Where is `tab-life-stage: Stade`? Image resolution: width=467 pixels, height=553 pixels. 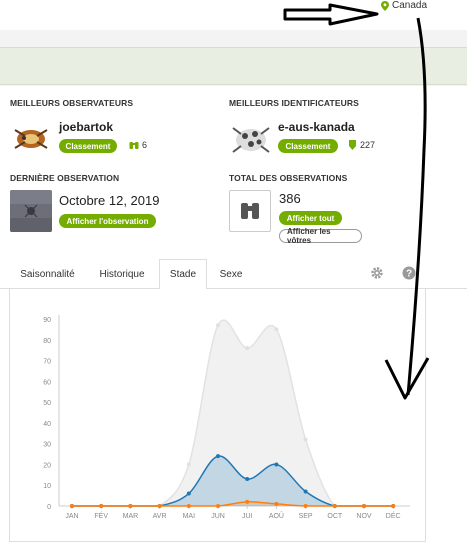
tab-life-stage: Stade is located at coordinates (183, 274).